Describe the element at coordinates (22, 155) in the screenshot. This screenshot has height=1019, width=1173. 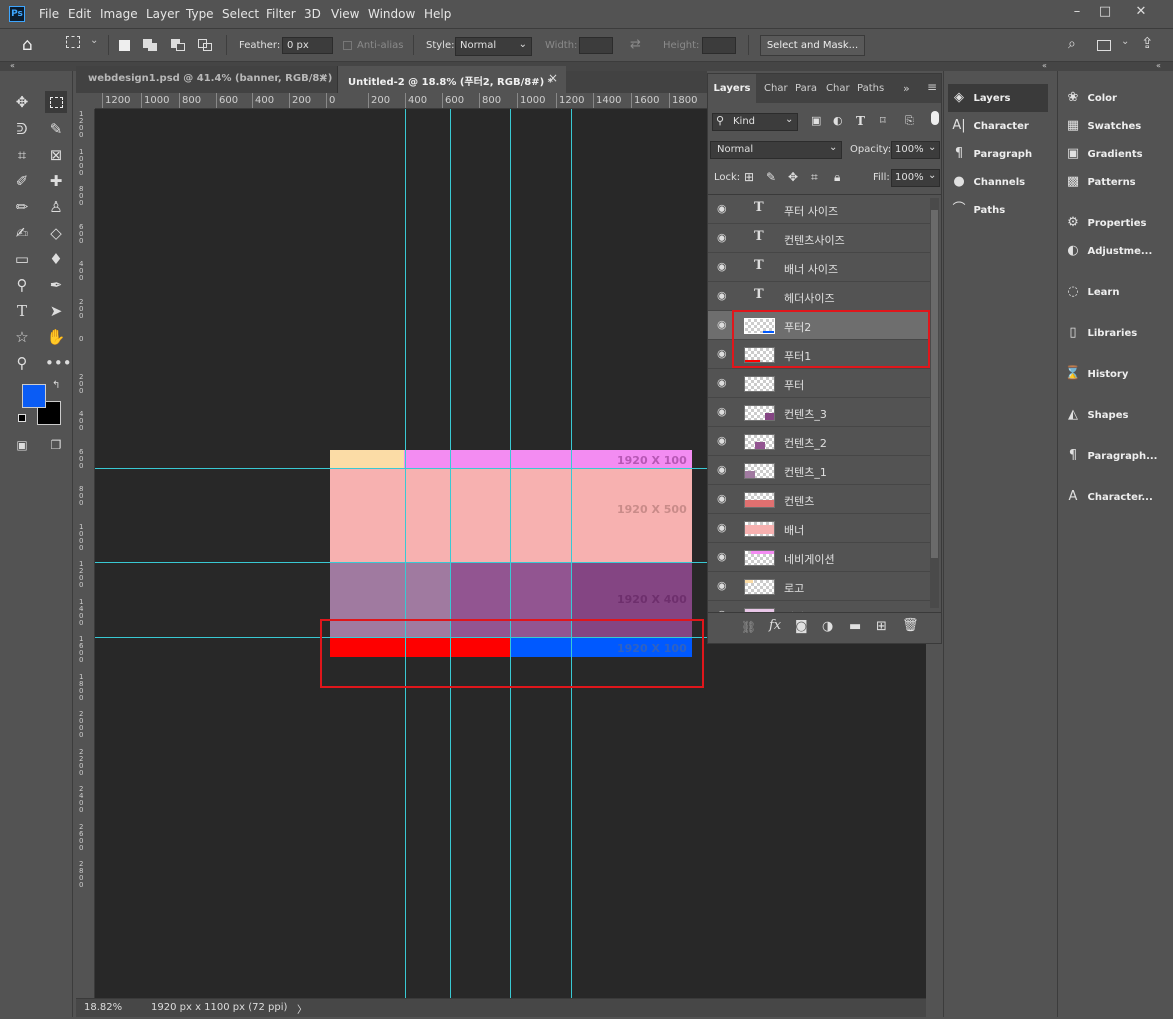
I see `crop-tool-icon: ⌗` at that location.